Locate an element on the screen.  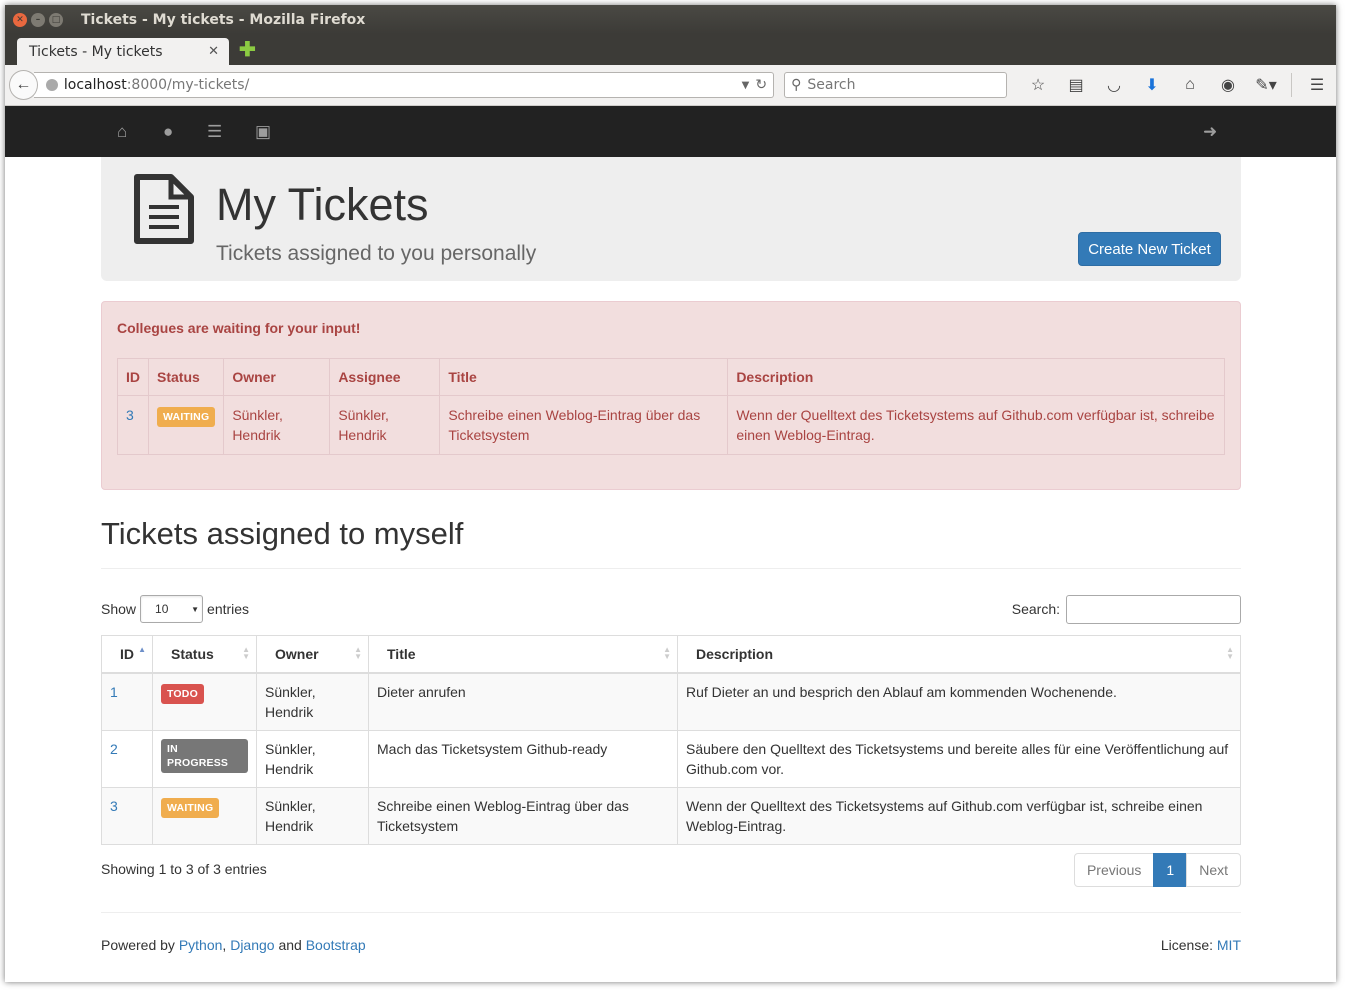
search-label: Search: is located at coordinates (1035, 609).